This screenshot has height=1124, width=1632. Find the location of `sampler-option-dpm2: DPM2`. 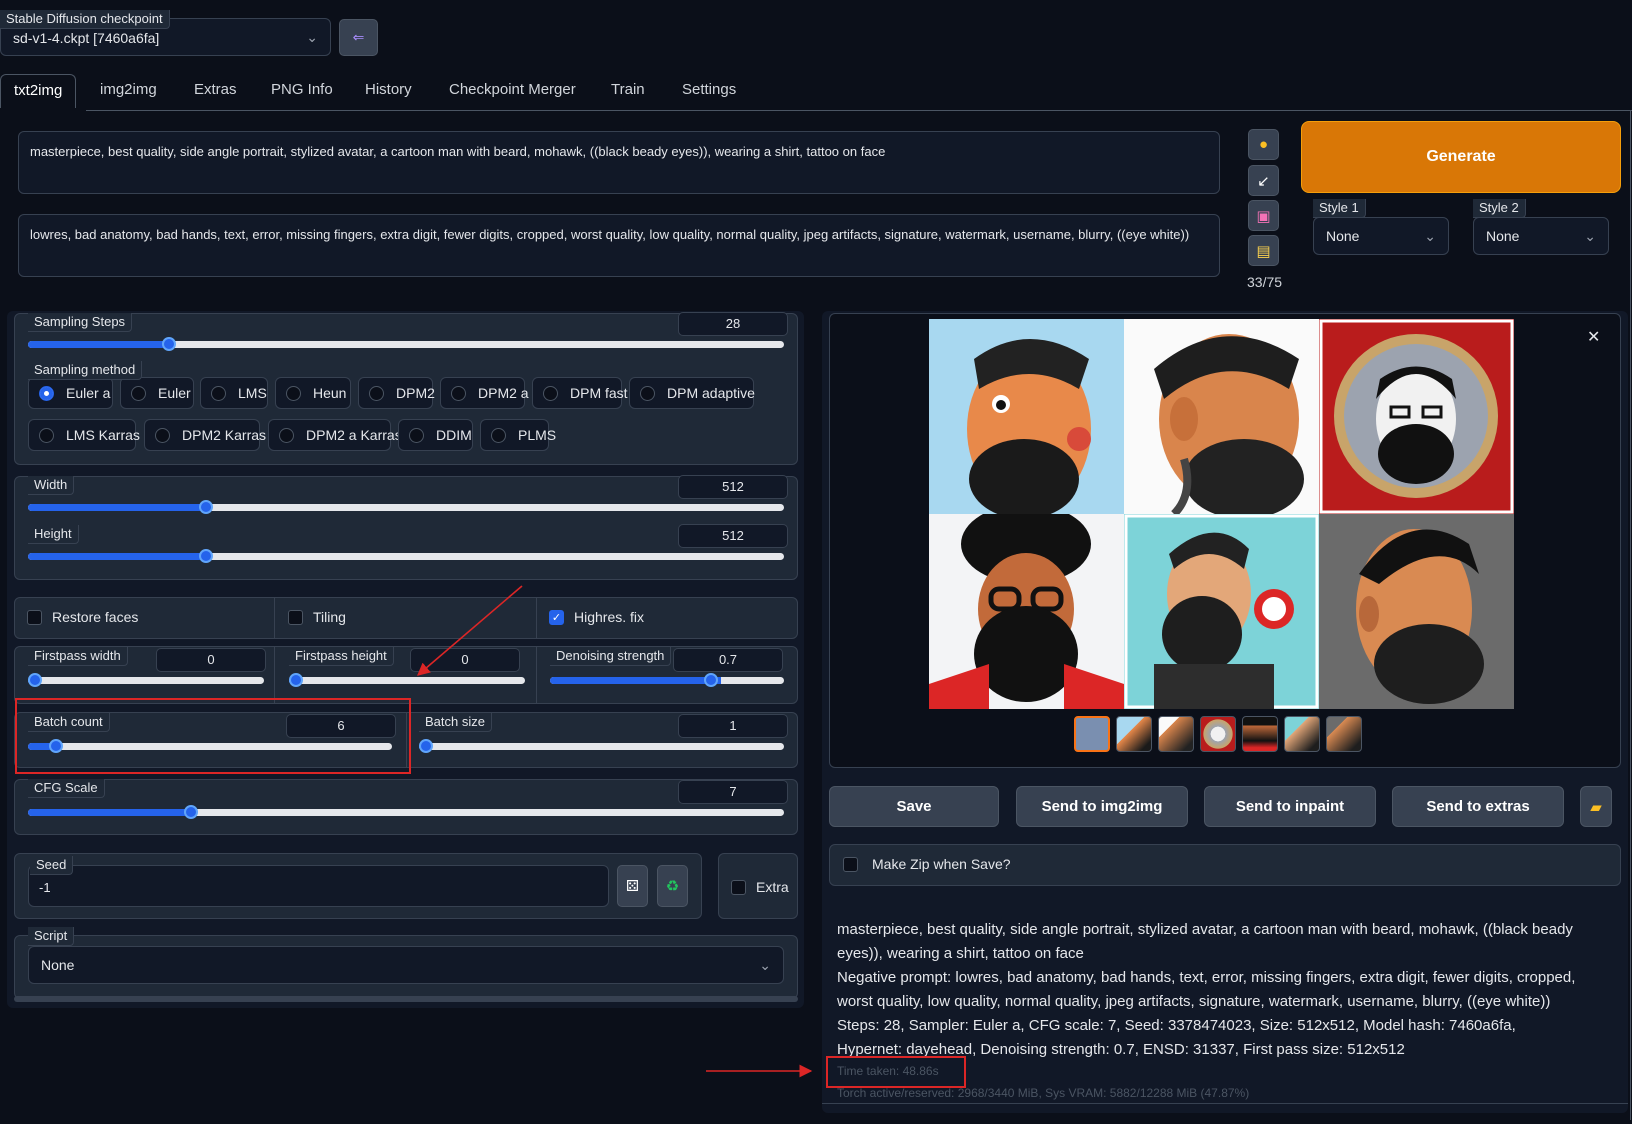

sampler-option-dpm2: DPM2 is located at coordinates (396, 393).